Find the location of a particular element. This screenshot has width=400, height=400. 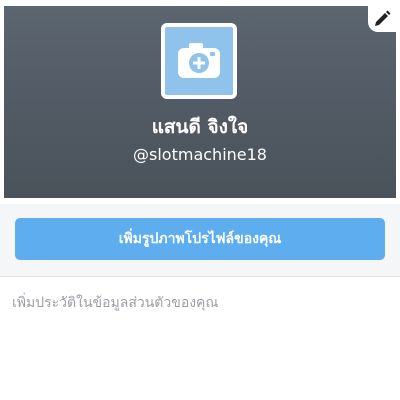

avatar is located at coordinates (199, 61).